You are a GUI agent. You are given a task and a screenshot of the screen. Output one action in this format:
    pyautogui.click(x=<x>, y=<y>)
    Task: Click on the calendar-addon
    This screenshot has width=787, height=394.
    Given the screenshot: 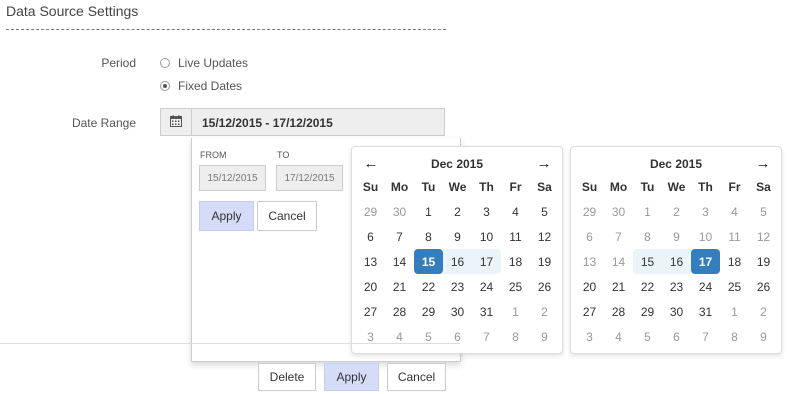 What is the action you would take?
    pyautogui.click(x=175, y=122)
    